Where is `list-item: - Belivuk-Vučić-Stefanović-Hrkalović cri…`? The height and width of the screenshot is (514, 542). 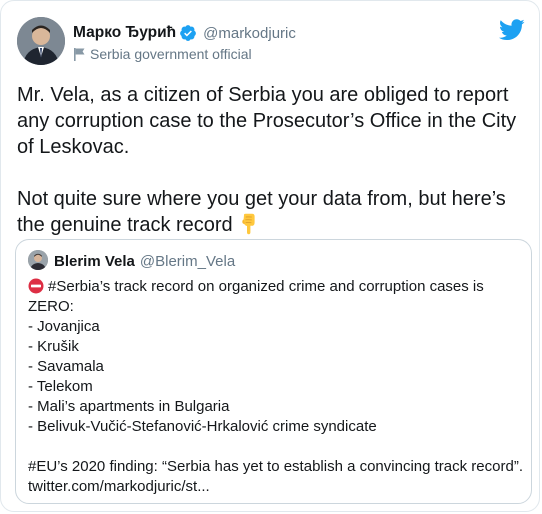 list-item: - Belivuk-Vučić-Stefanović-Hrkalović cri… is located at coordinates (202, 426).